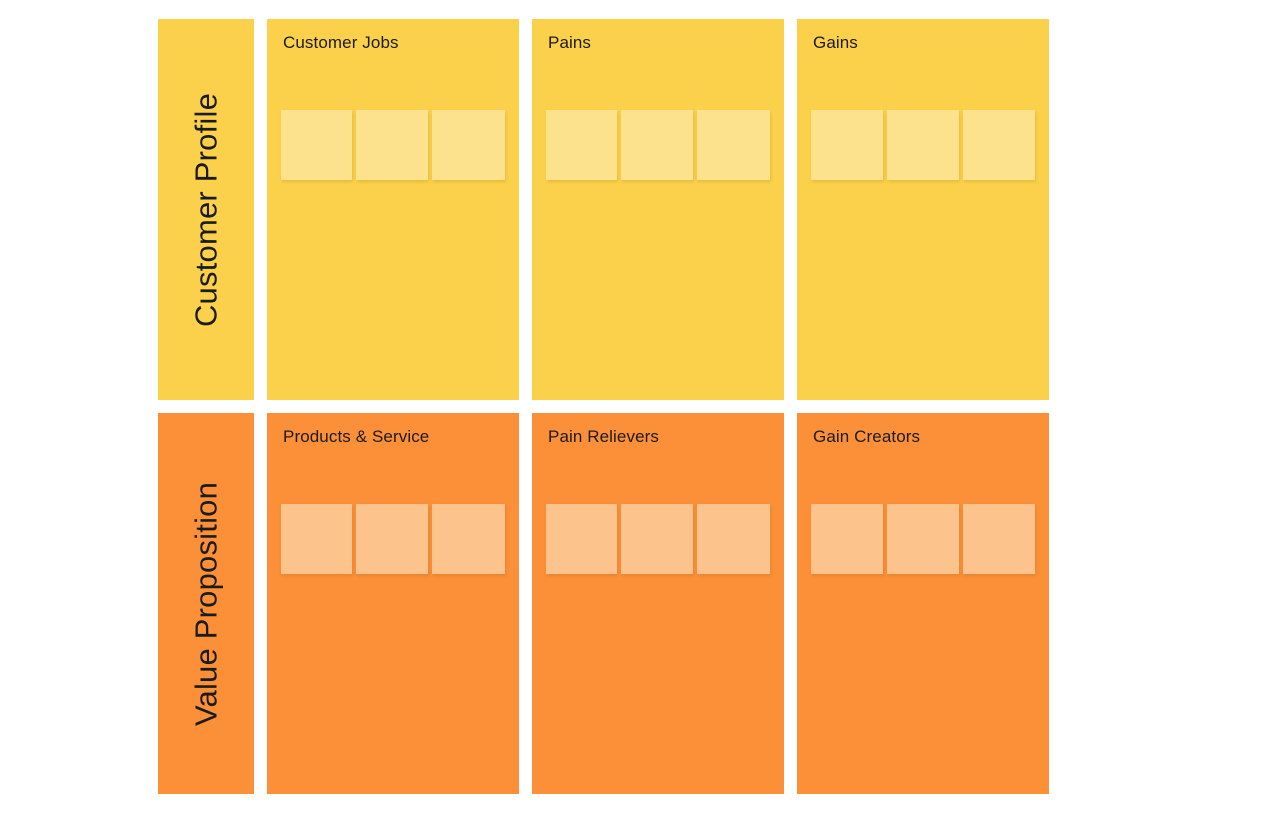 The width and height of the screenshot is (1280, 816). Describe the element at coordinates (393, 209) in the screenshot. I see `panel-customer-jobs: Customer Jobs` at that location.